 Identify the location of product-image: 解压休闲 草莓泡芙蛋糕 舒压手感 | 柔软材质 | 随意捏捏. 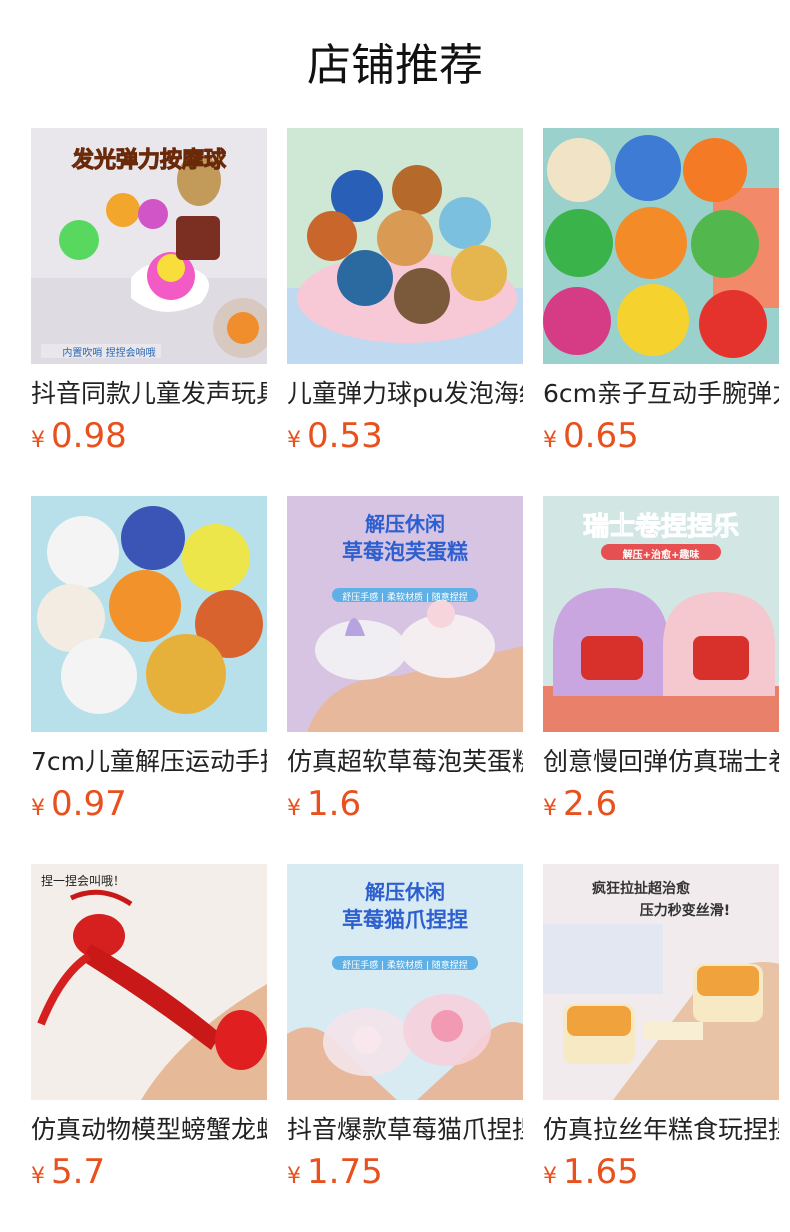
(405, 614).